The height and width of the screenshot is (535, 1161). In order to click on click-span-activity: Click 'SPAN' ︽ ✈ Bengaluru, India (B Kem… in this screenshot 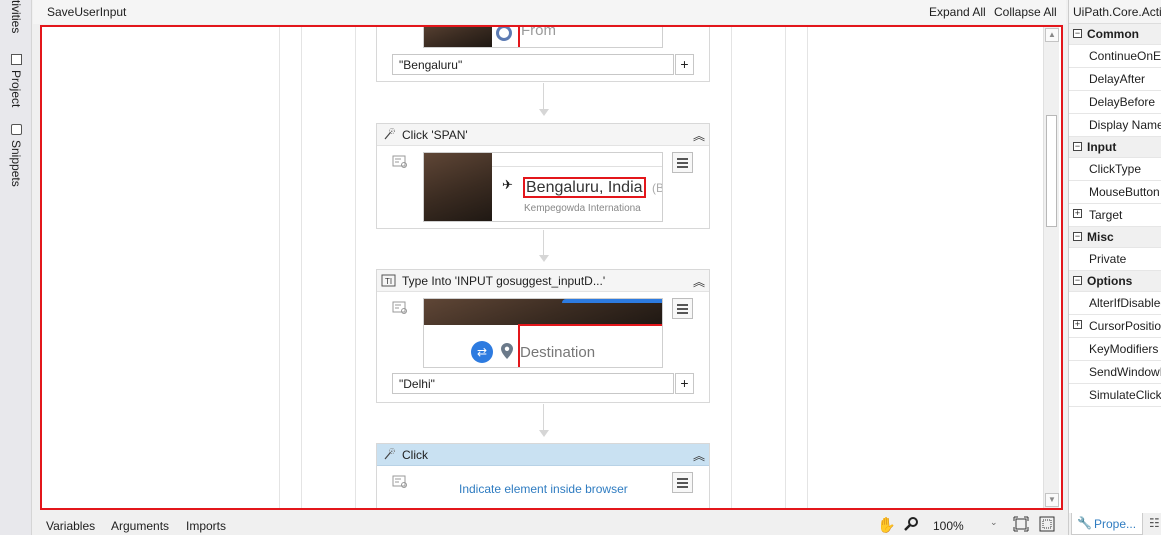, I will do `click(543, 176)`.